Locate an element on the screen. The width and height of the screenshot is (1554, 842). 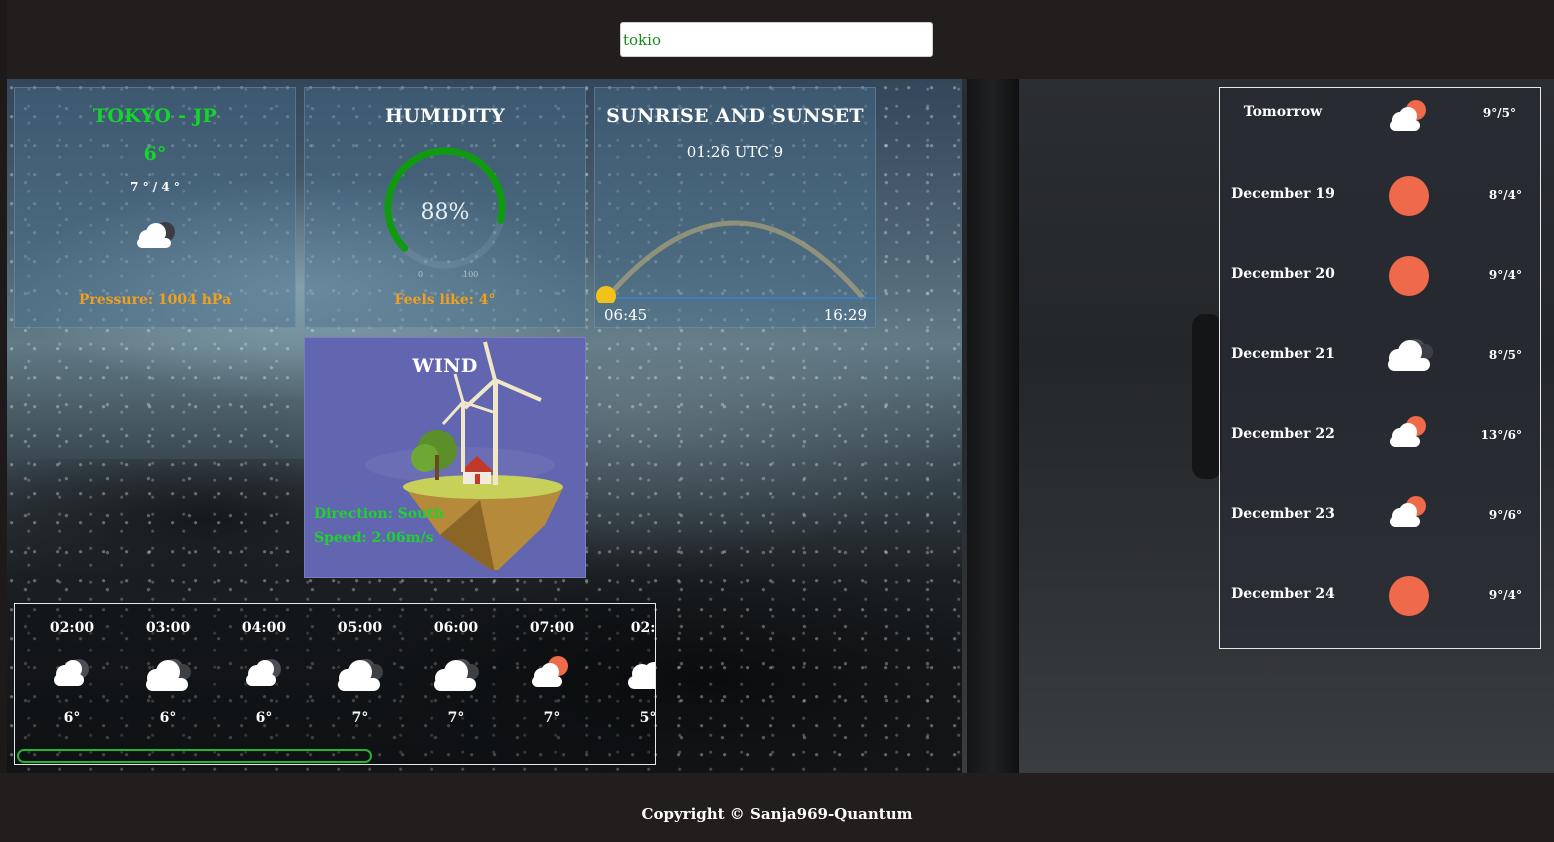
cloud-icon is located at coordinates (636, 673).